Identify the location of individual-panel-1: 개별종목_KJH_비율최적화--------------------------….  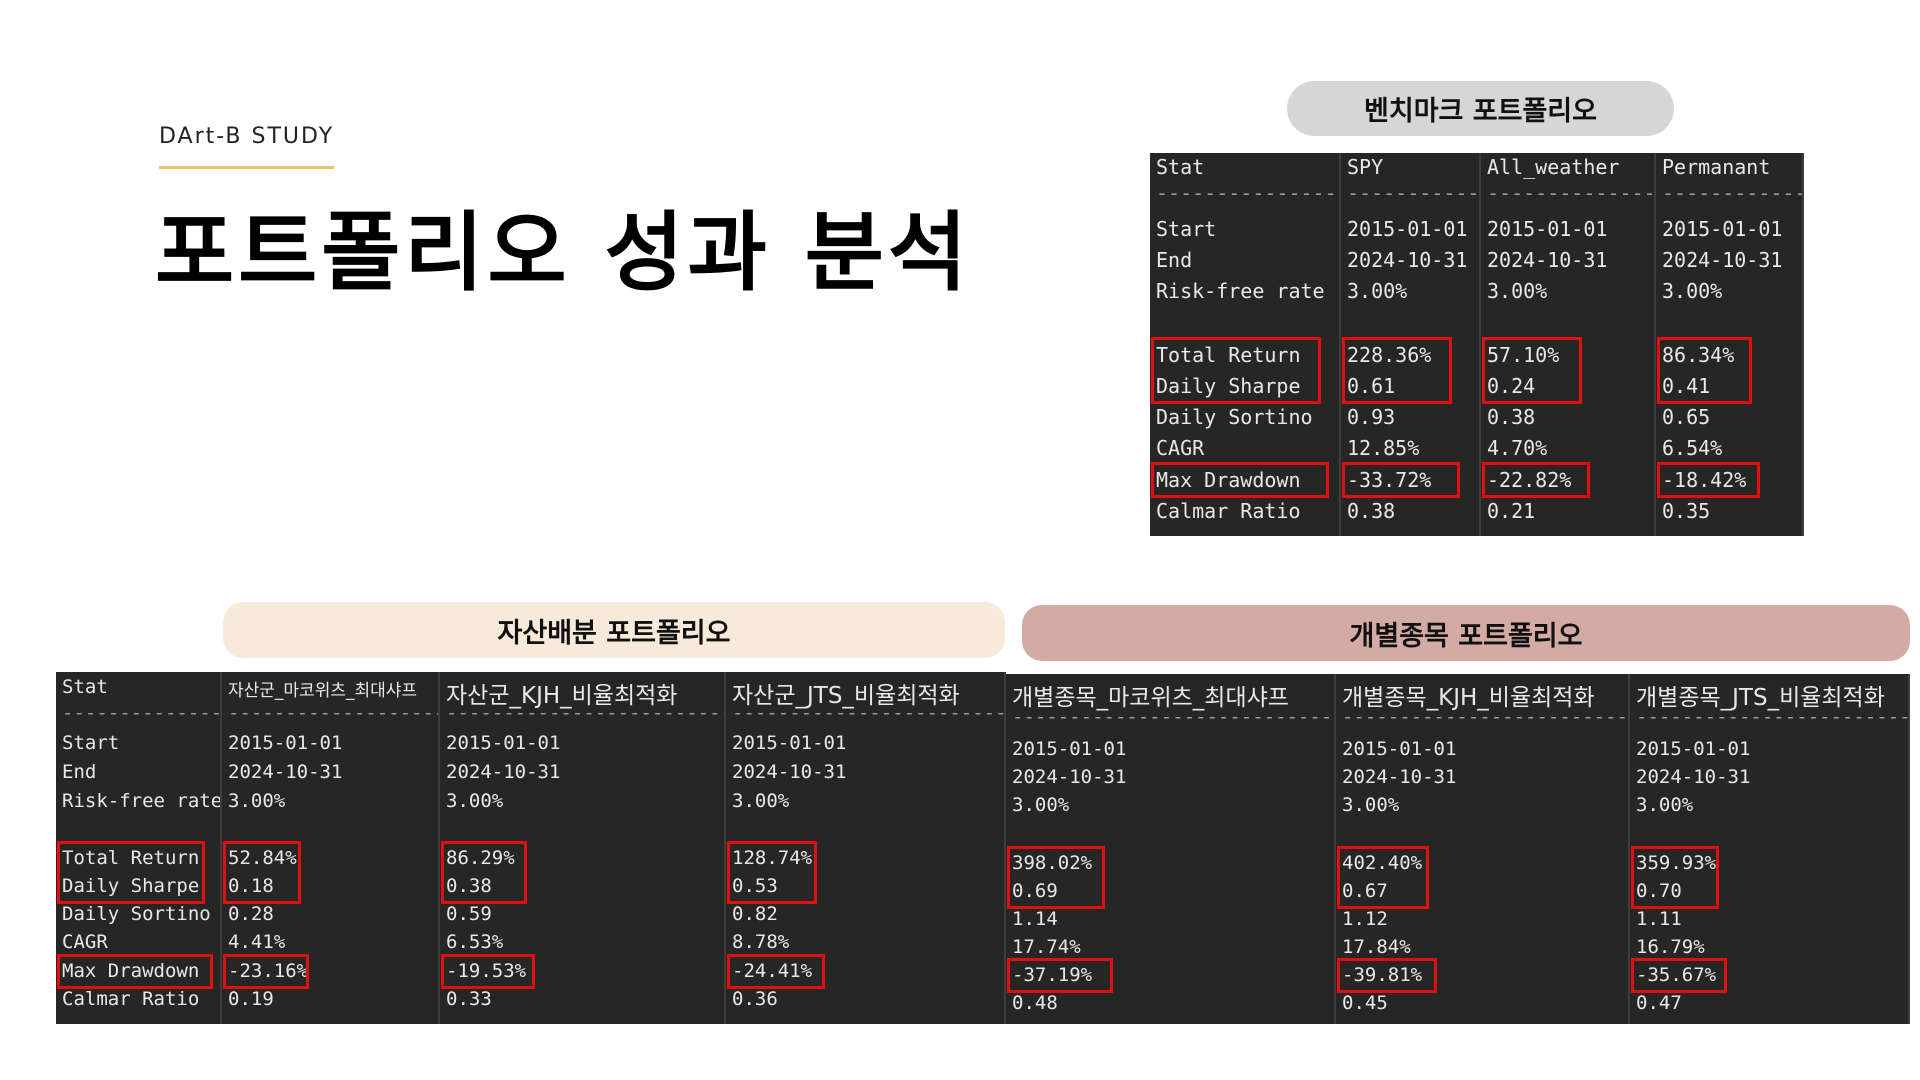
(1483, 849).